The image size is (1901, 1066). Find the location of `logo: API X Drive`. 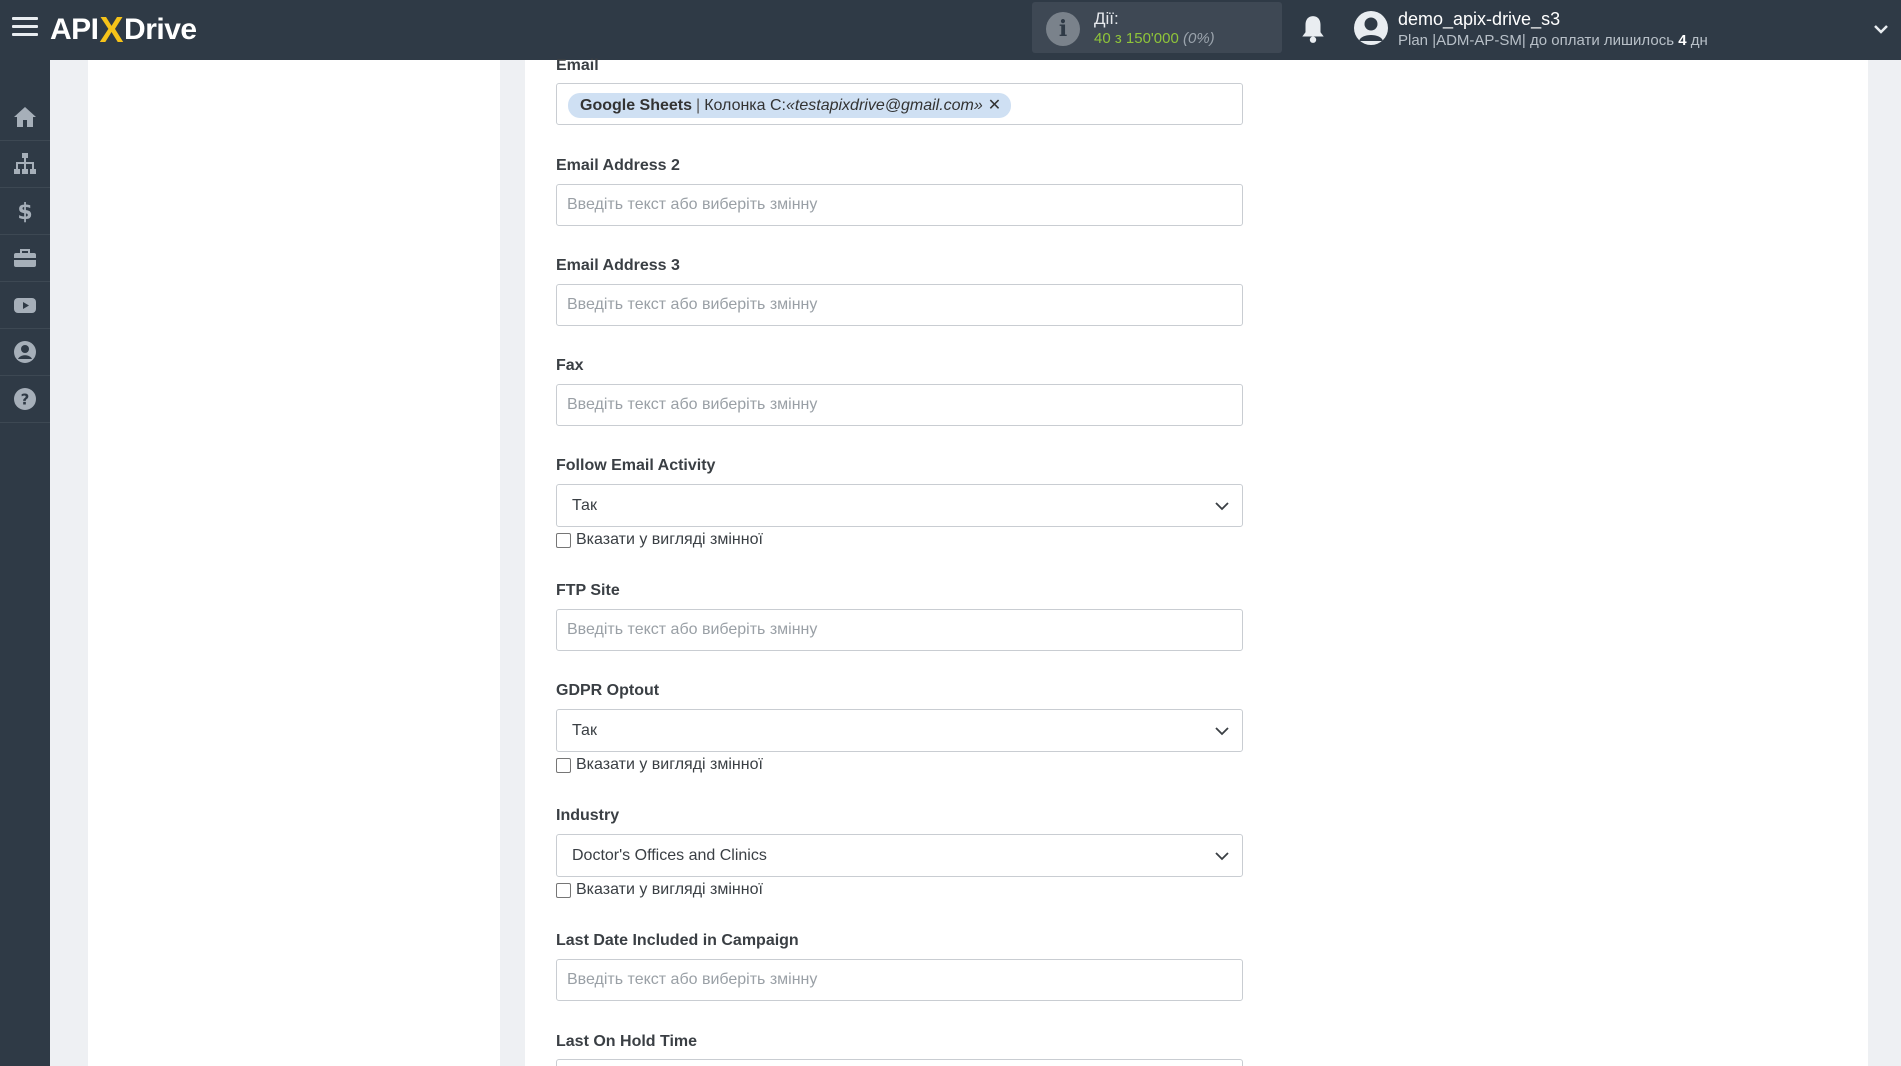

logo: API X Drive is located at coordinates (123, 29).